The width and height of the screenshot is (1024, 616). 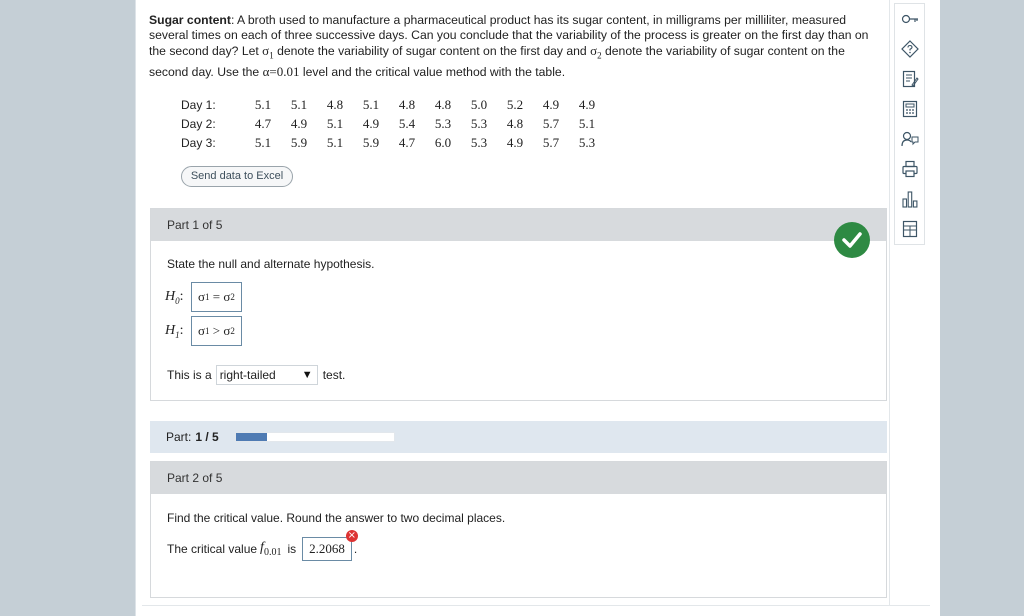 I want to click on key-icon, so click(x=910, y=19).